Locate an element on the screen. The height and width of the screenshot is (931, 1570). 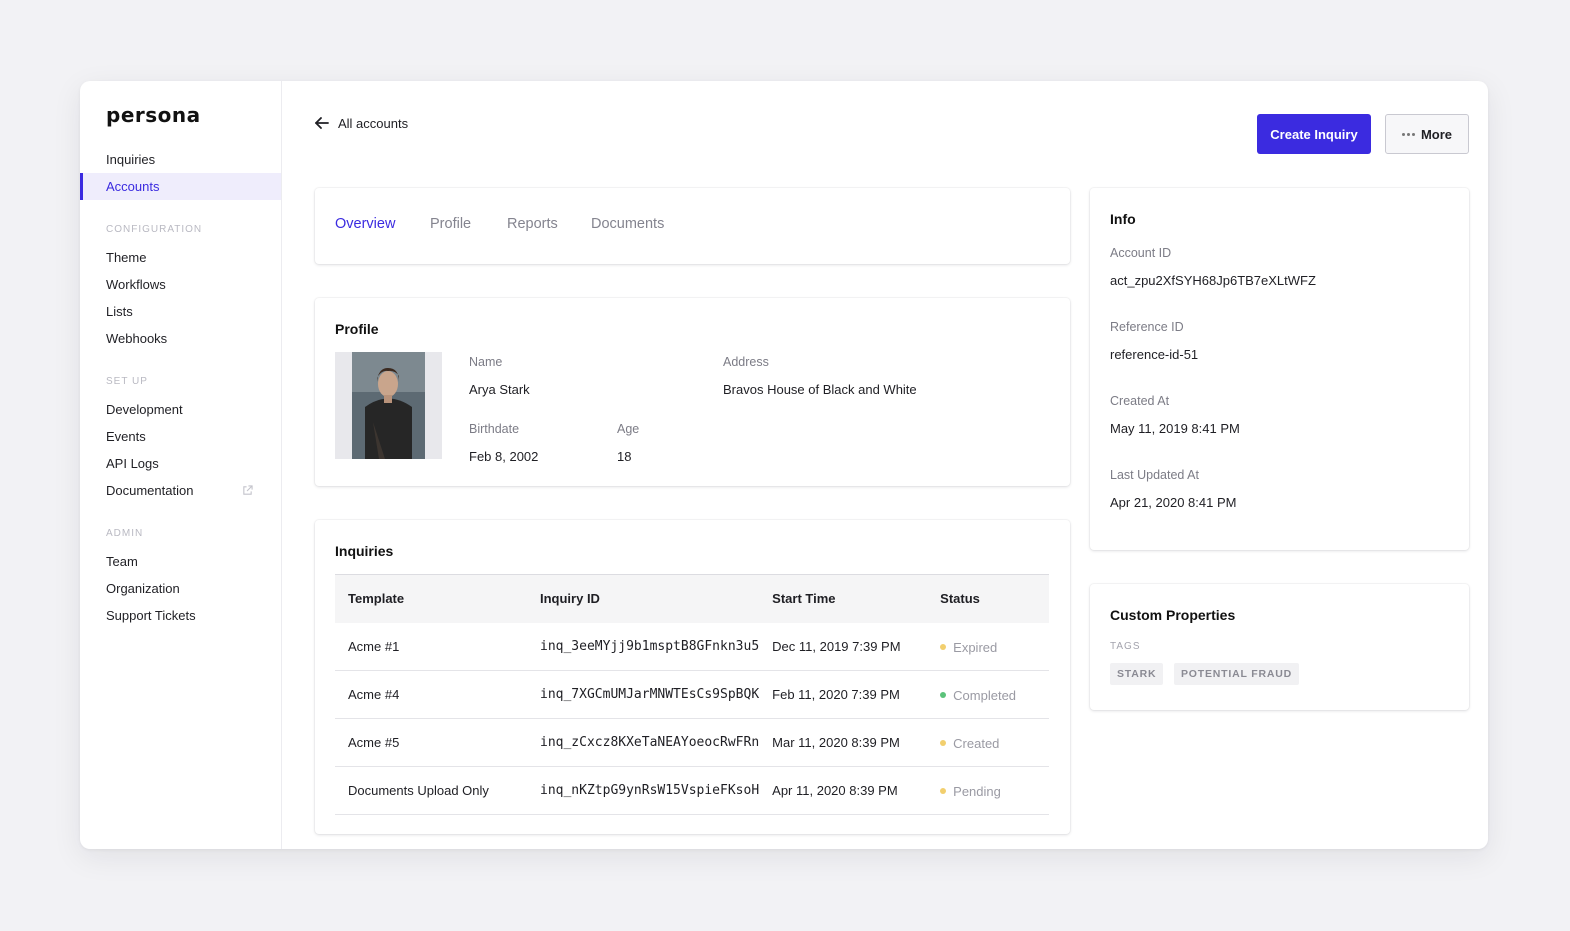
back-link-label: All accounts is located at coordinates (373, 123).